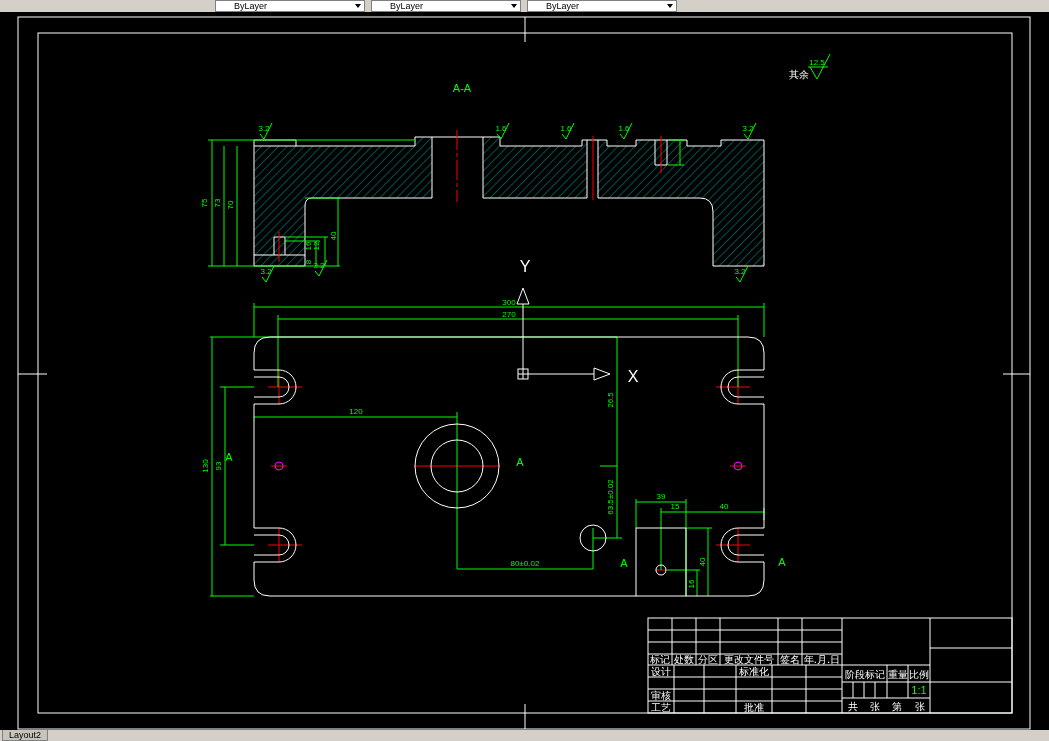 This screenshot has width=1049, height=741. Describe the element at coordinates (708, 659) in the screenshot. I see `table-header: 分区` at that location.